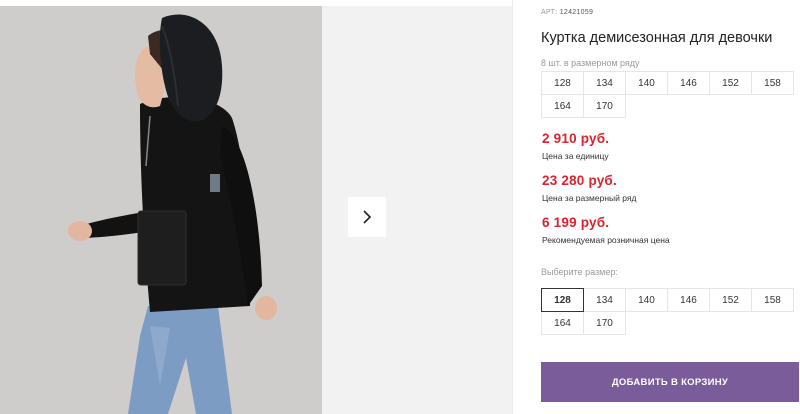  Describe the element at coordinates (646, 300) in the screenshot. I see `size-option-140: 140` at that location.